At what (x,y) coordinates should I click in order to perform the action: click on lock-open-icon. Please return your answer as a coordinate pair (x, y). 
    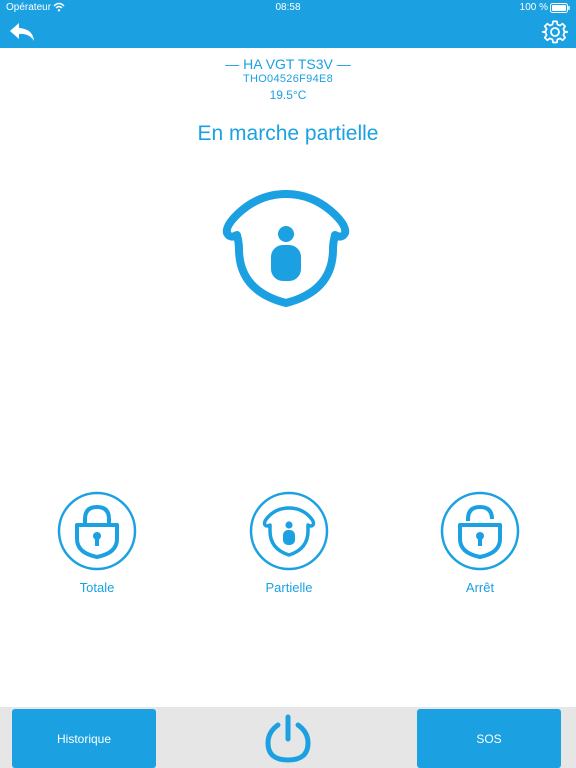
    Looking at the image, I should click on (480, 531).